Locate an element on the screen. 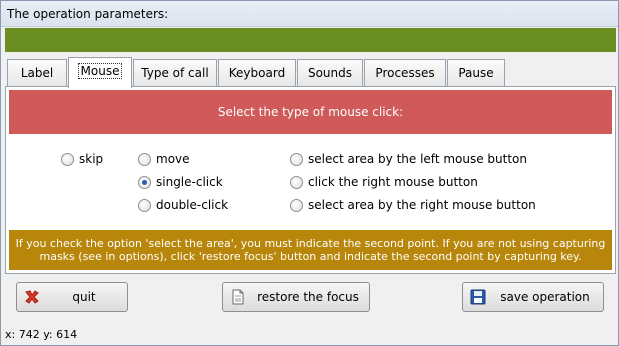 The image size is (619, 346). radio-double-click: double-click is located at coordinates (183, 205).